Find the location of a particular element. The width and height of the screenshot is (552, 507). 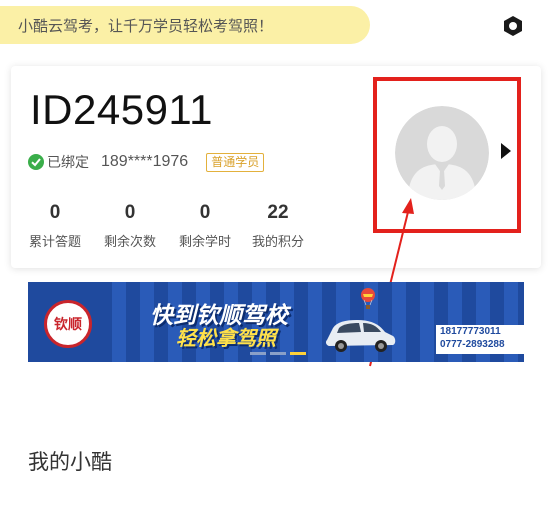

phone-number: 189****1976 is located at coordinates (145, 161).